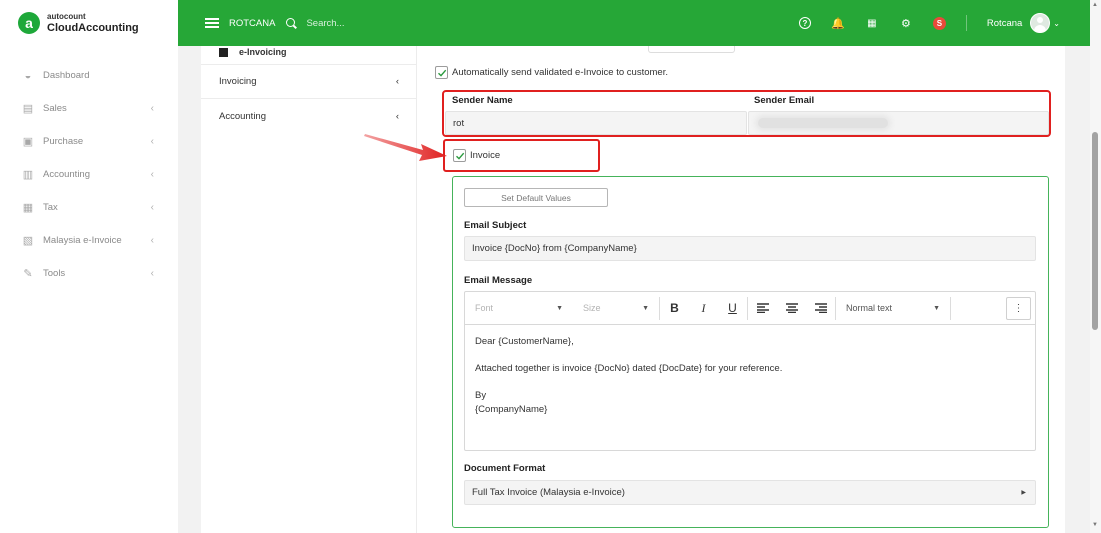  What do you see at coordinates (212, 23) in the screenshot?
I see `hamburger-menu-icon` at bounding box center [212, 23].